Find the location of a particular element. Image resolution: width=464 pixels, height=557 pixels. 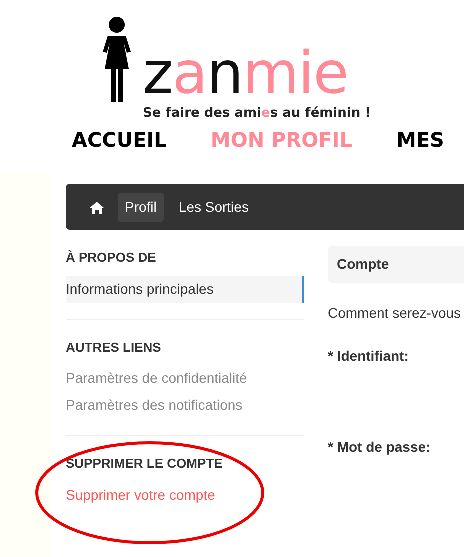

panel-heading: Compte is located at coordinates (396, 264).